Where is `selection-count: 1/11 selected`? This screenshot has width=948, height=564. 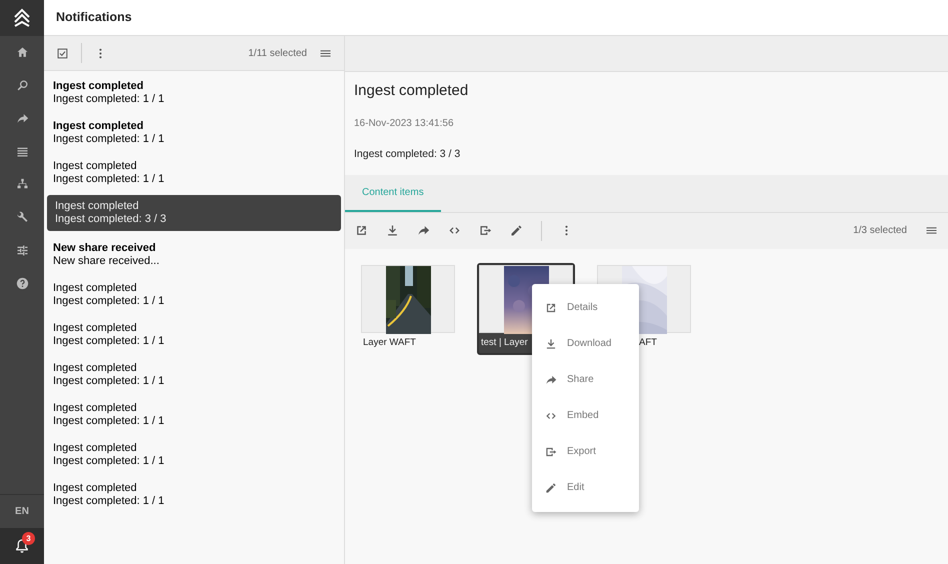 selection-count: 1/11 selected is located at coordinates (277, 53).